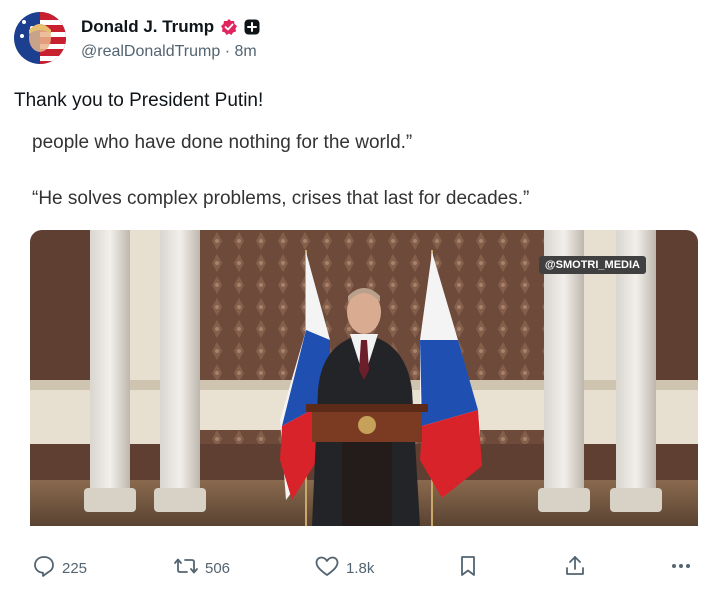 The image size is (723, 590). I want to click on plus-badge-icon, so click(252, 27).